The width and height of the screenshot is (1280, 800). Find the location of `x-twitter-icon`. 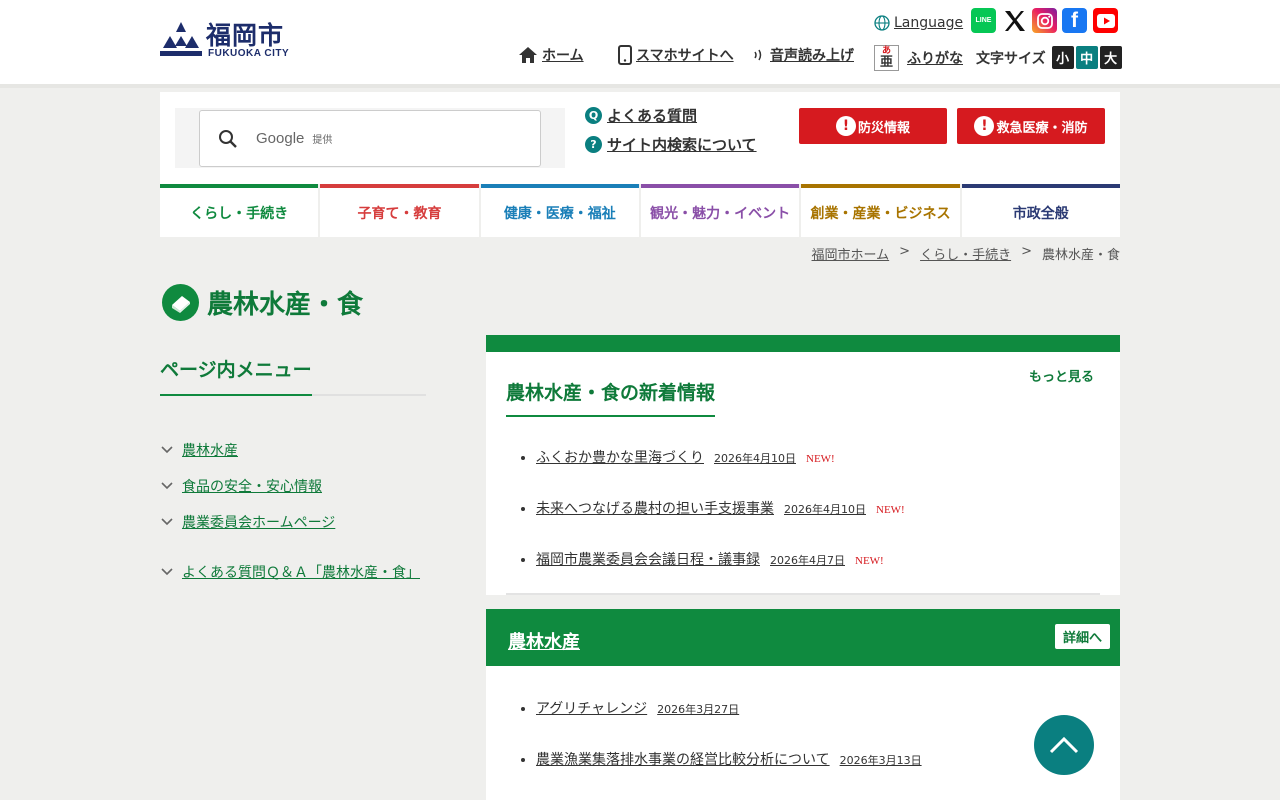

x-twitter-icon is located at coordinates (1014, 20).